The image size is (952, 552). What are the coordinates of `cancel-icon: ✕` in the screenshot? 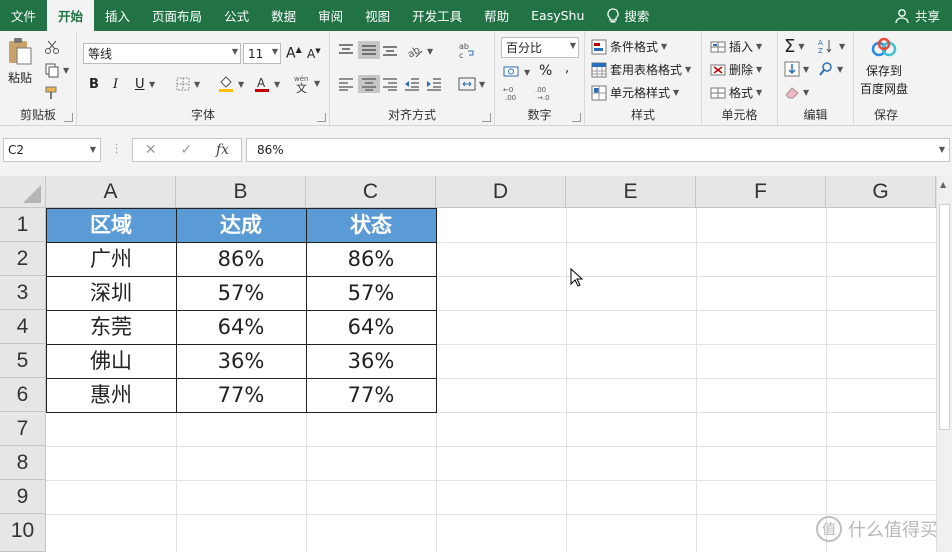 It's located at (151, 150).